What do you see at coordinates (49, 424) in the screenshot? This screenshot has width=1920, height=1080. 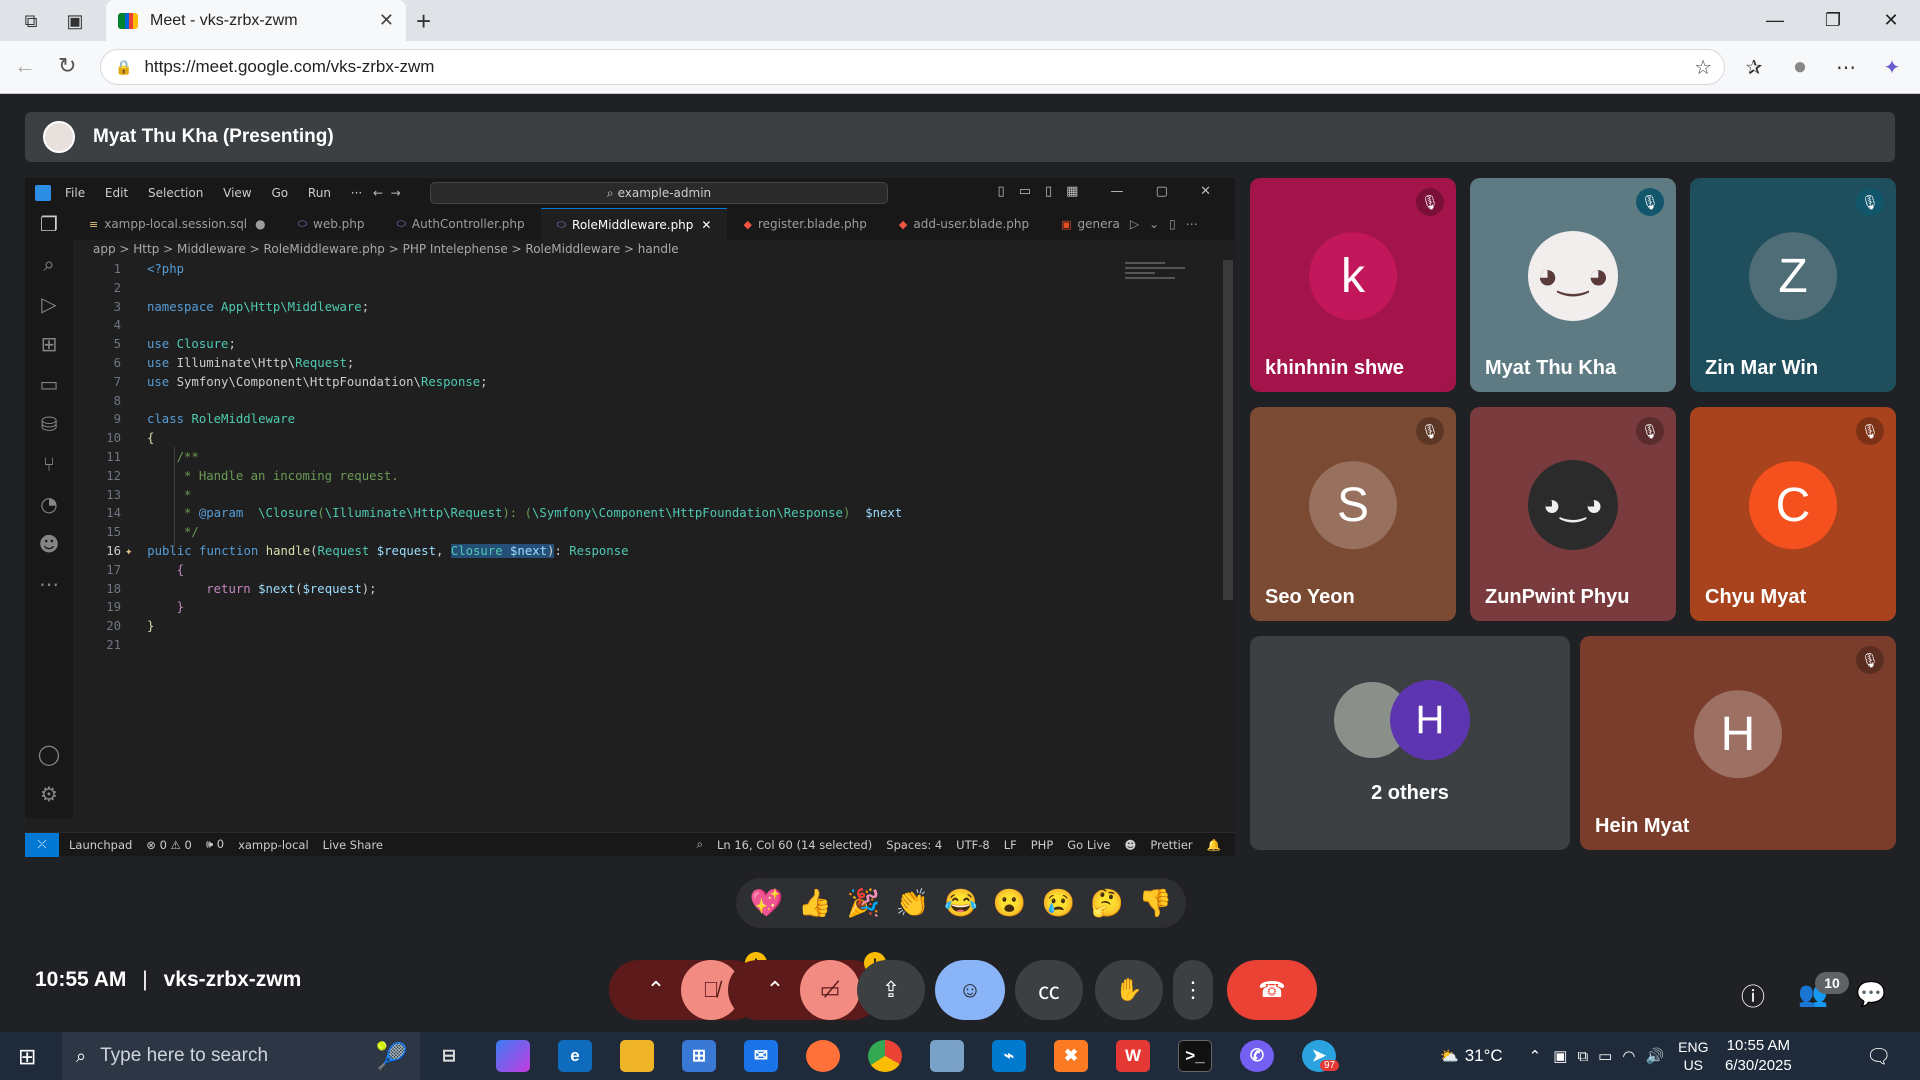 I see `database-icon: ⛁` at bounding box center [49, 424].